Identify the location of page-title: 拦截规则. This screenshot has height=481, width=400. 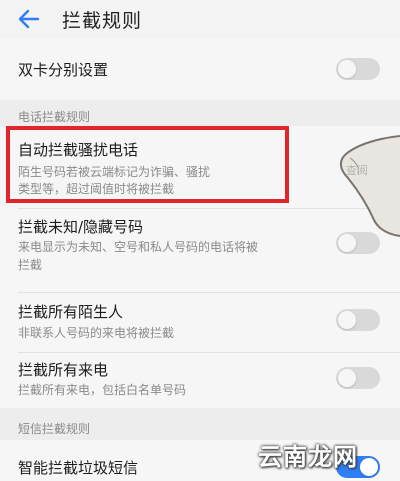
(102, 21).